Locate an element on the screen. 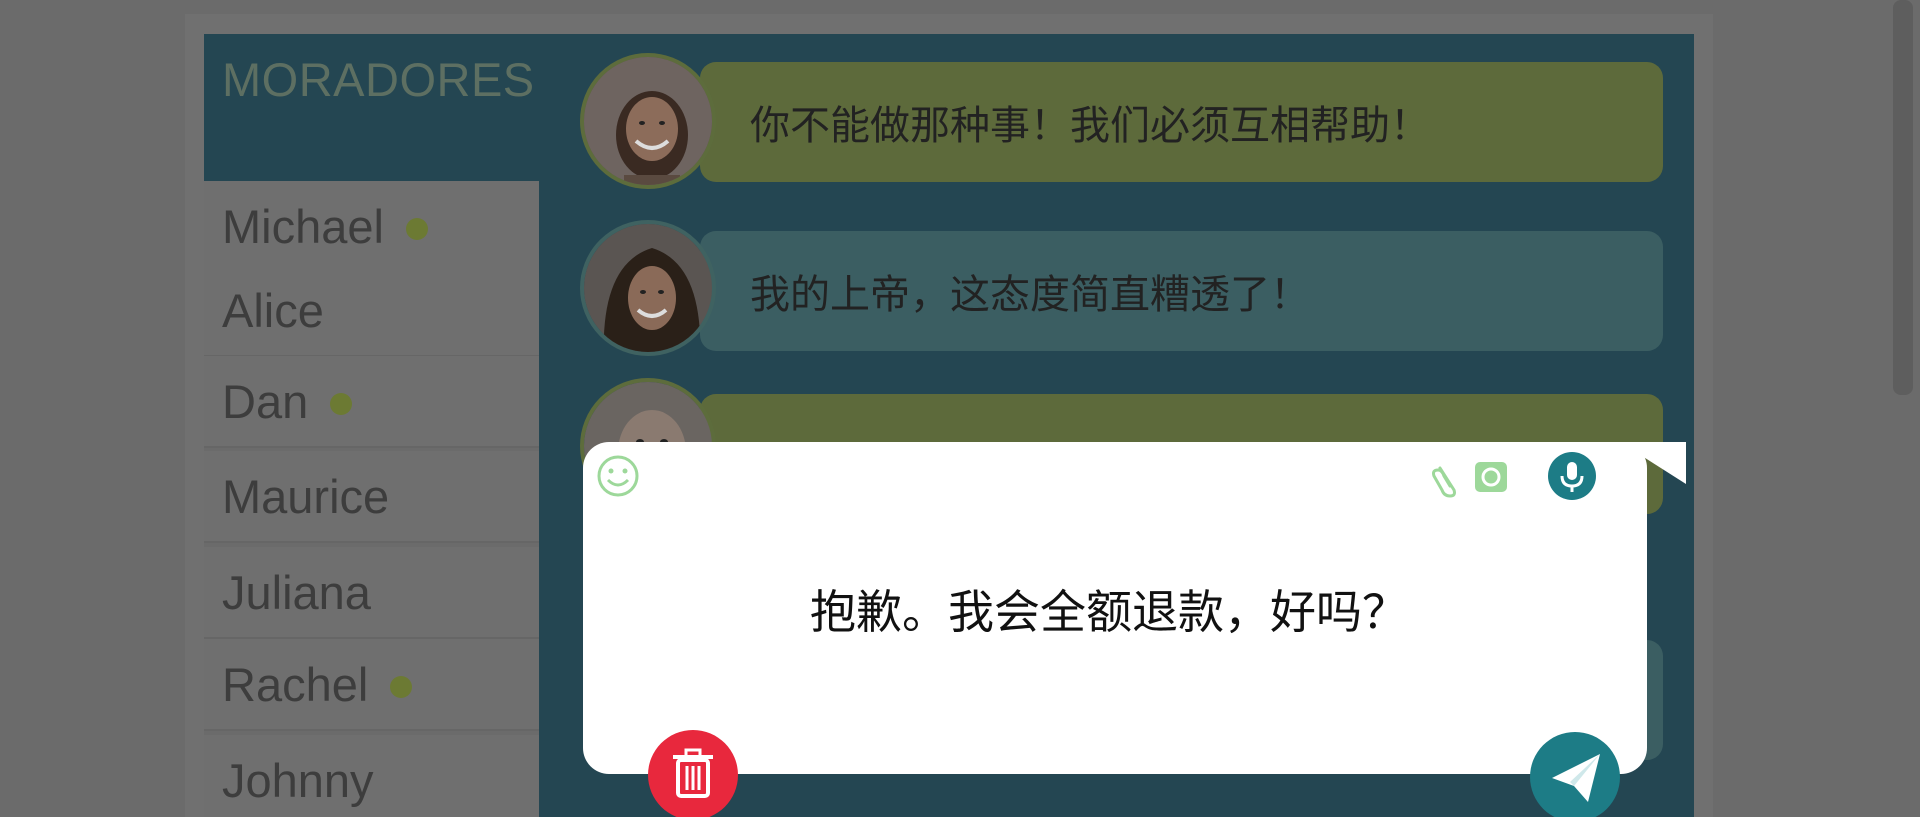 The width and height of the screenshot is (1920, 817). paperclip-icon is located at coordinates (1446, 480).